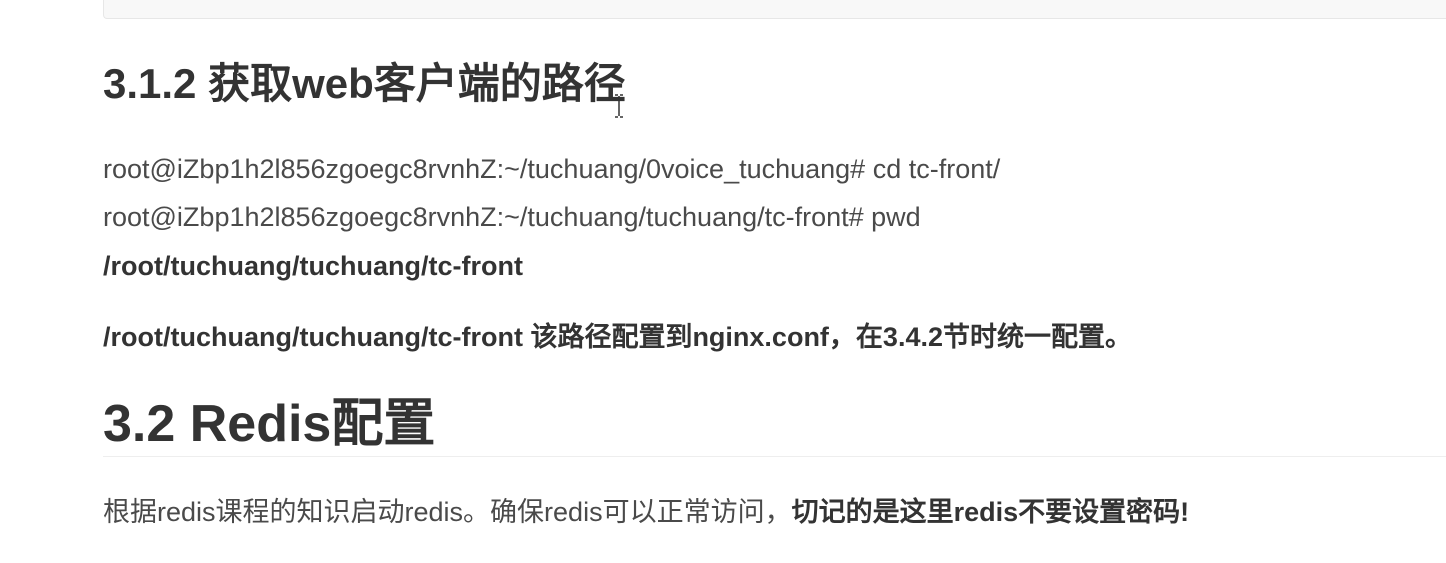  What do you see at coordinates (313, 266) in the screenshot?
I see `terminal-line-output: /root/tuchuang/tuchuang/tc-front` at bounding box center [313, 266].